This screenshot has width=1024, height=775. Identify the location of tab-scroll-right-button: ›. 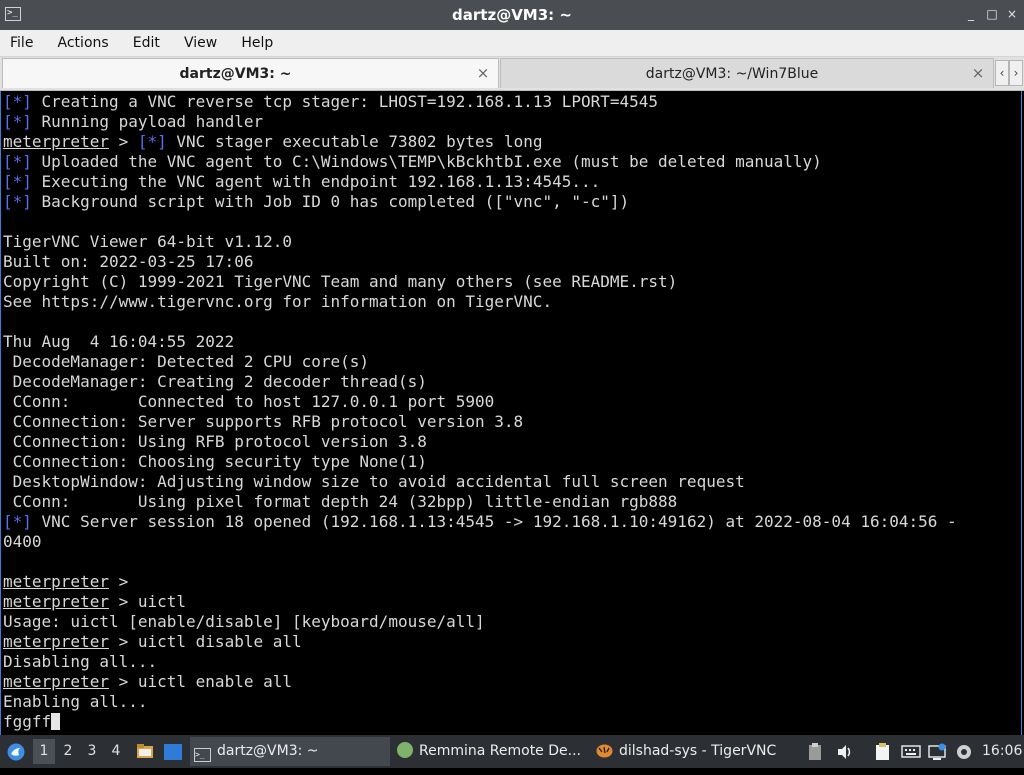
(1016, 73).